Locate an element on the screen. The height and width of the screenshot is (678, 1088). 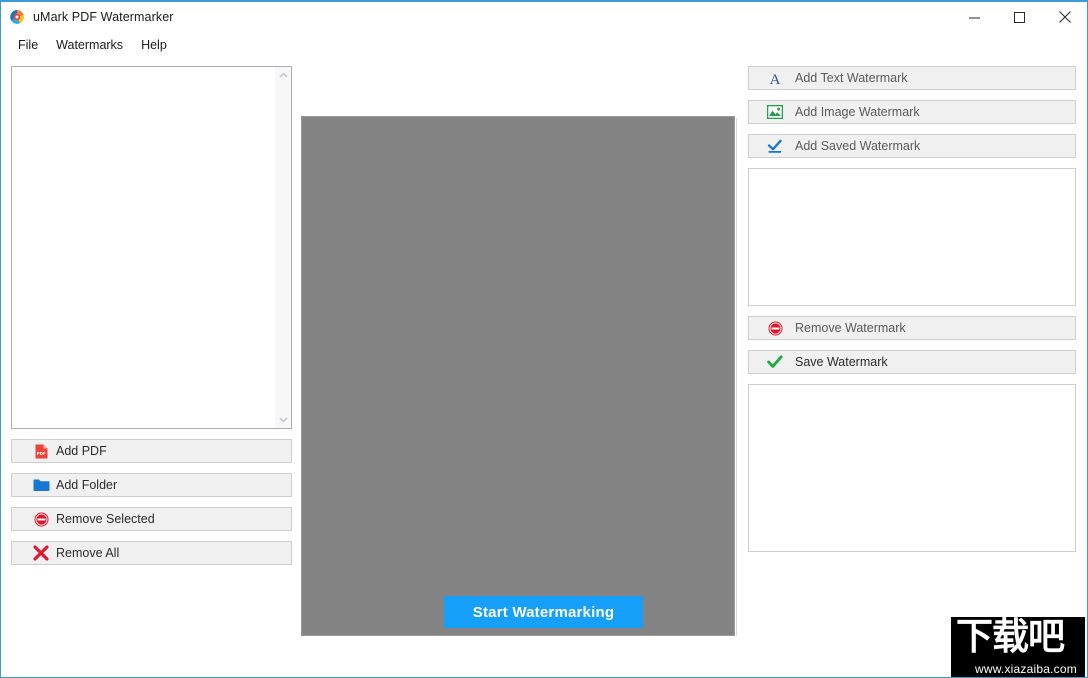
remove-selected-label: Remove Selected is located at coordinates (105, 519).